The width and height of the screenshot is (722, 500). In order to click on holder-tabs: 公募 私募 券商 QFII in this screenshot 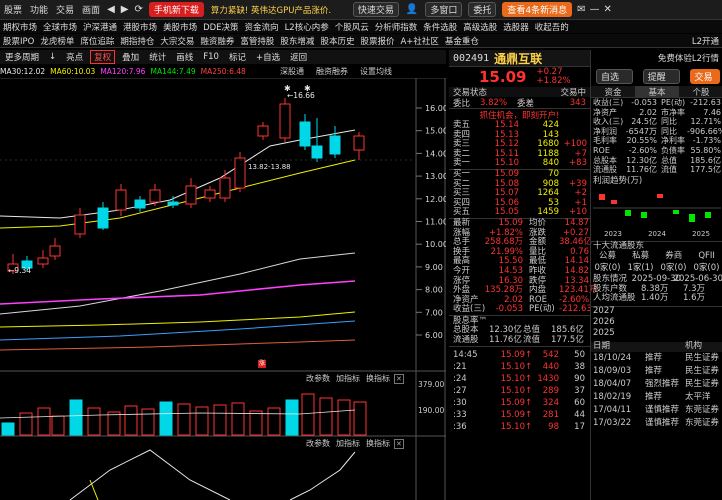, I will do `click(656, 256)`.